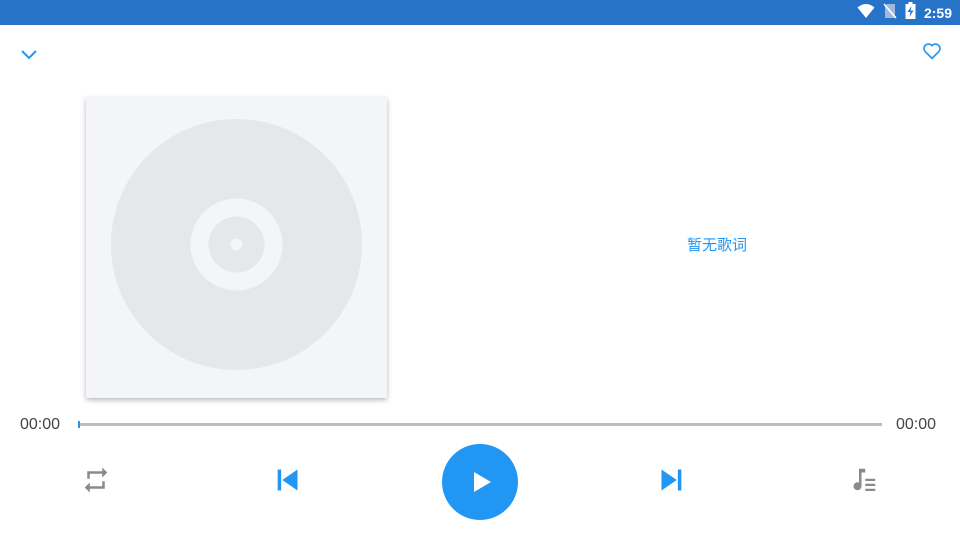 Image resolution: width=960 pixels, height=540 pixels. I want to click on battery-charging-icon, so click(910, 12).